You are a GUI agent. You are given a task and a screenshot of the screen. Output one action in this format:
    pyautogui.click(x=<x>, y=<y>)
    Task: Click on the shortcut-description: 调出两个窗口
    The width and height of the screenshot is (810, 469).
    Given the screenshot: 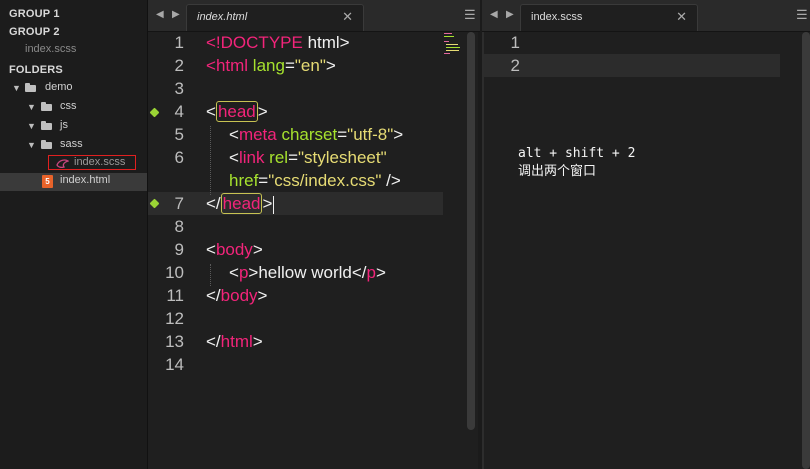 What is the action you would take?
    pyautogui.click(x=557, y=170)
    